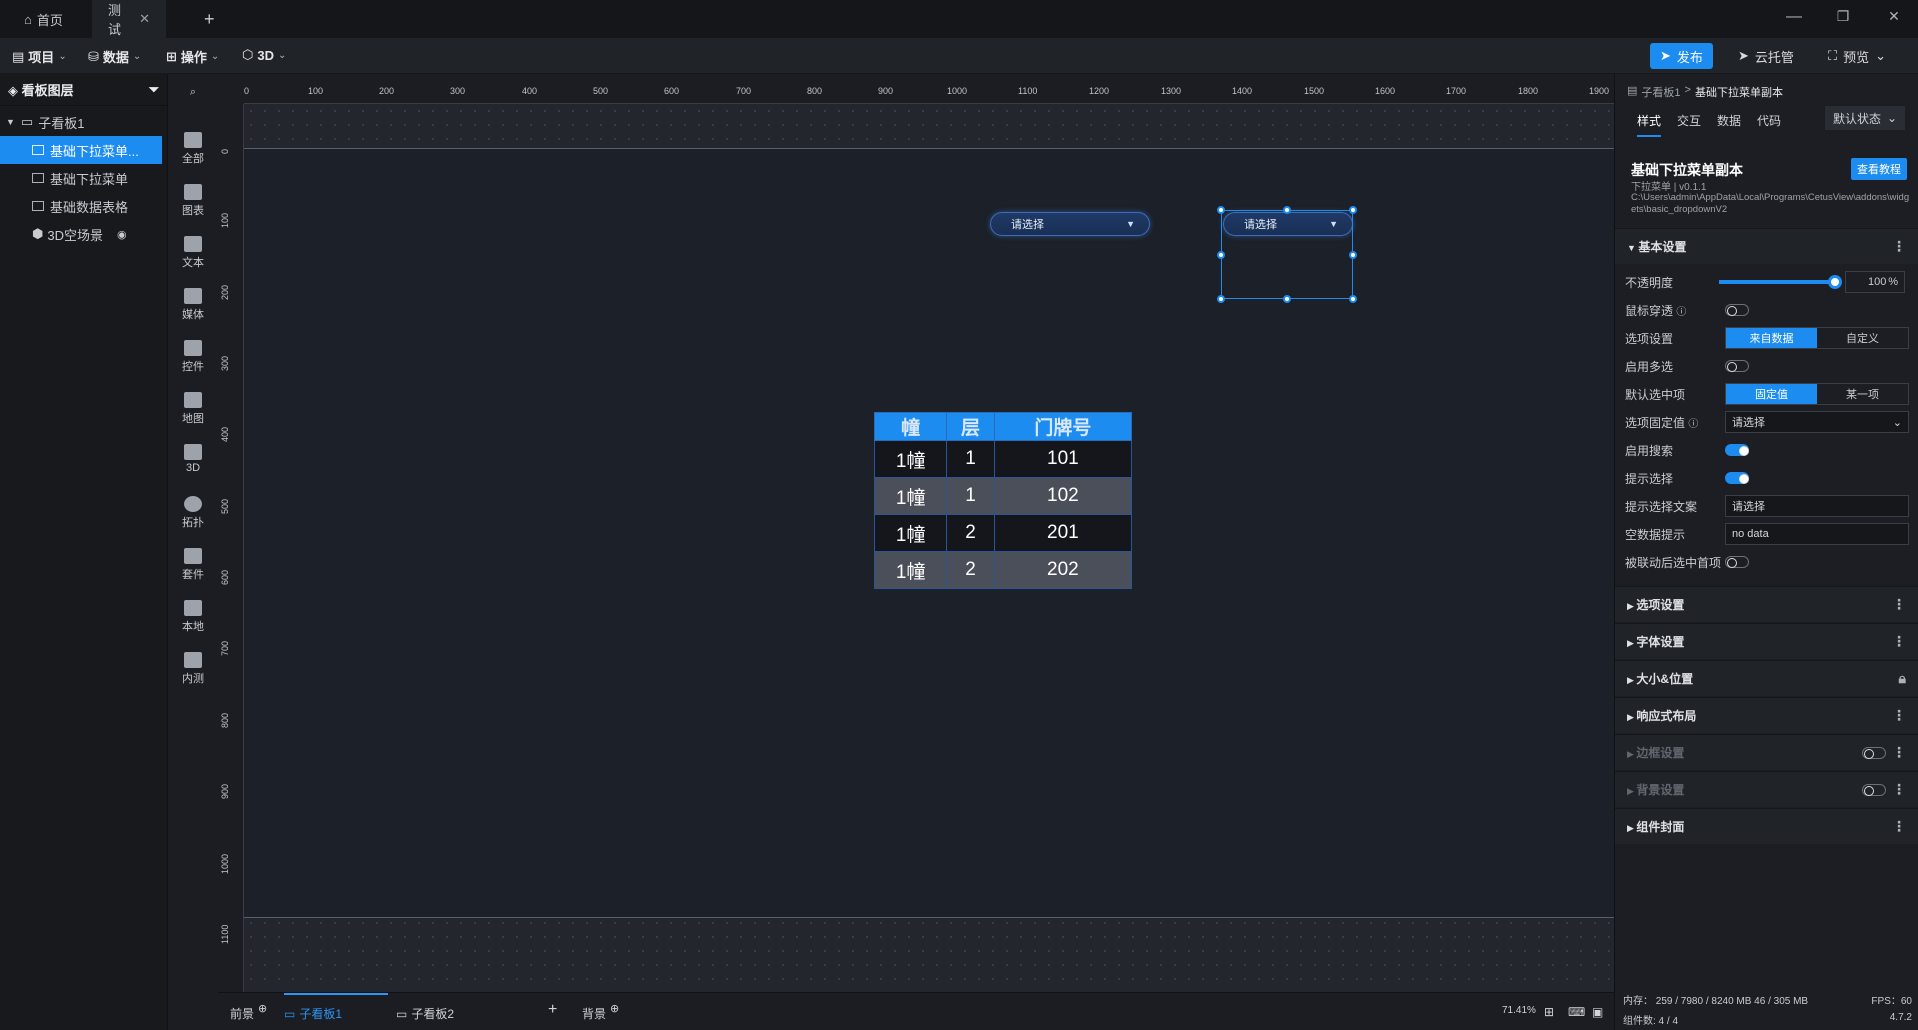 The width and height of the screenshot is (1918, 1030). I want to click on tab-sub-board-1: ▭ 子看板1, so click(336, 1007).